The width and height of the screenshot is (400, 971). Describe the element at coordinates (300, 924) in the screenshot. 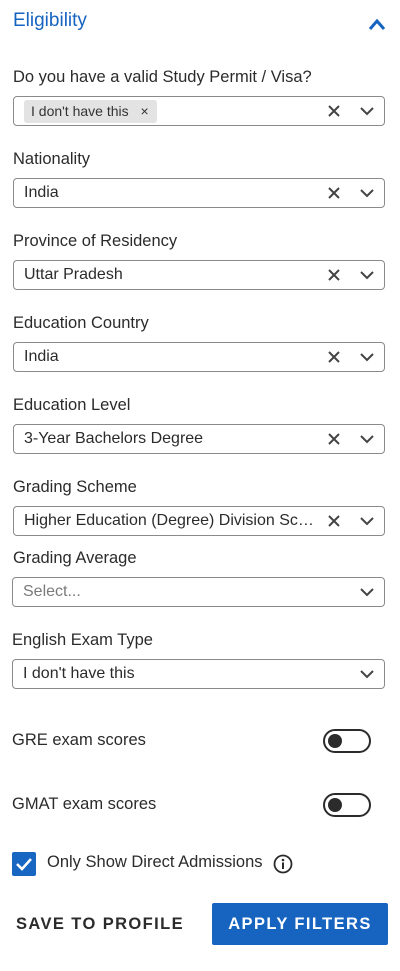

I see `apply-filters-button: APPLY FILTERS` at that location.